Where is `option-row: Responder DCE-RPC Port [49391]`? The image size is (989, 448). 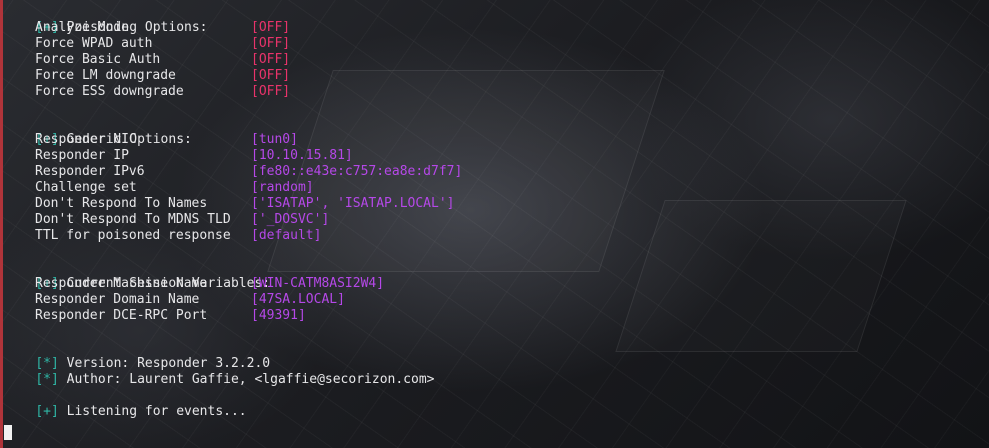 option-row: Responder DCE-RPC Port [49391] is located at coordinates (496, 316).